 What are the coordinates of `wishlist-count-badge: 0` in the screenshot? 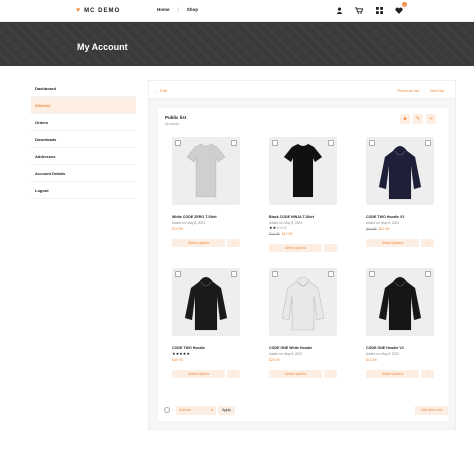 It's located at (404, 4).